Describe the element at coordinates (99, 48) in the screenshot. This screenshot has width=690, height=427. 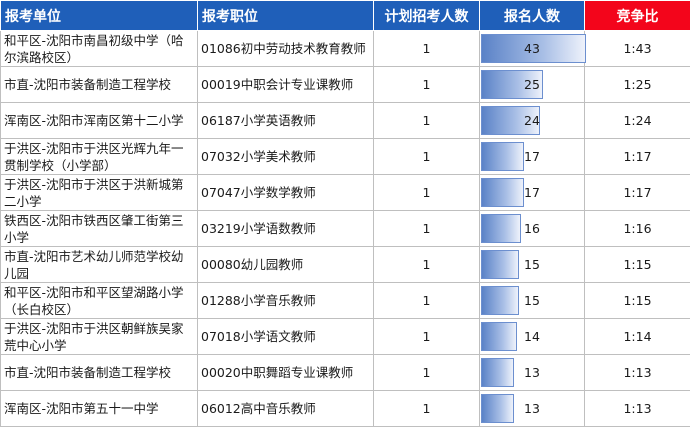
I see `cell-unit: 和平区-沈阳市南昌初级中学（哈尔滨路校区）` at that location.